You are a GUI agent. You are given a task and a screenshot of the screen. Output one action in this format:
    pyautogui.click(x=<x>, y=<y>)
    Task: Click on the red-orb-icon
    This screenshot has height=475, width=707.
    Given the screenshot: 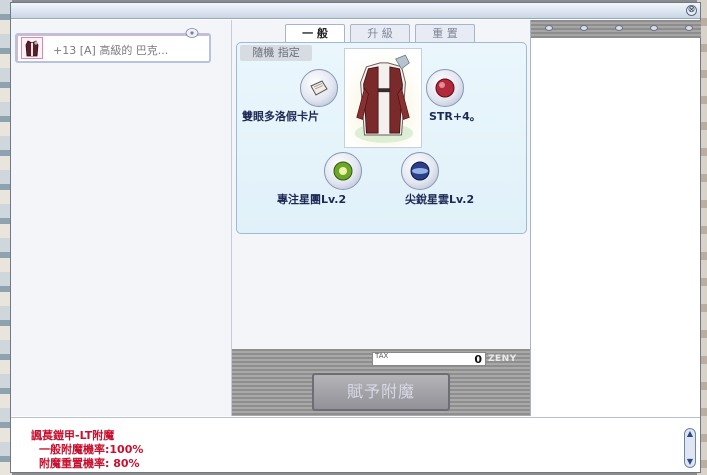 What is the action you would take?
    pyautogui.click(x=445, y=88)
    